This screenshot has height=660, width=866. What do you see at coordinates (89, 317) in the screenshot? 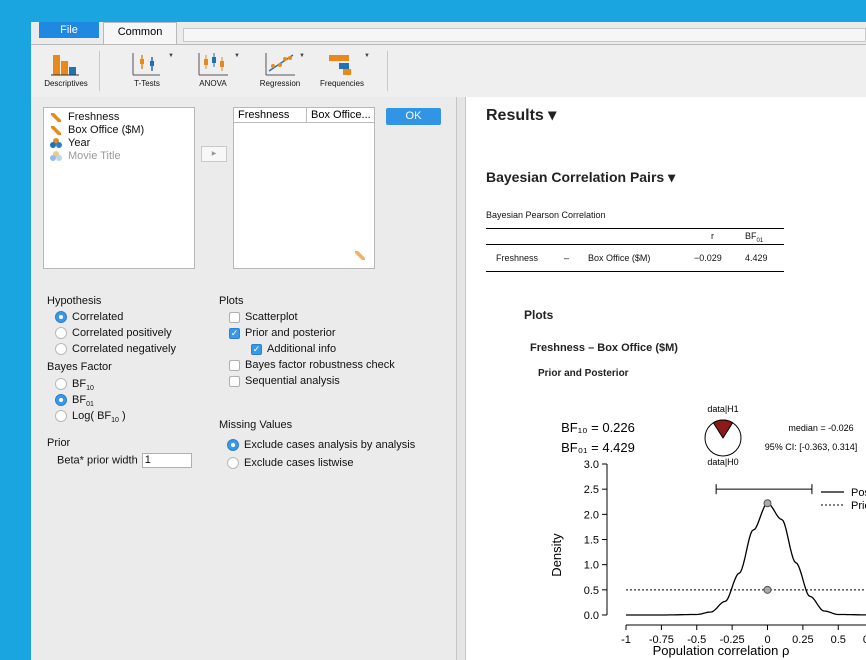
I see `hypothesis-correlated-radio: Correlated` at bounding box center [89, 317].